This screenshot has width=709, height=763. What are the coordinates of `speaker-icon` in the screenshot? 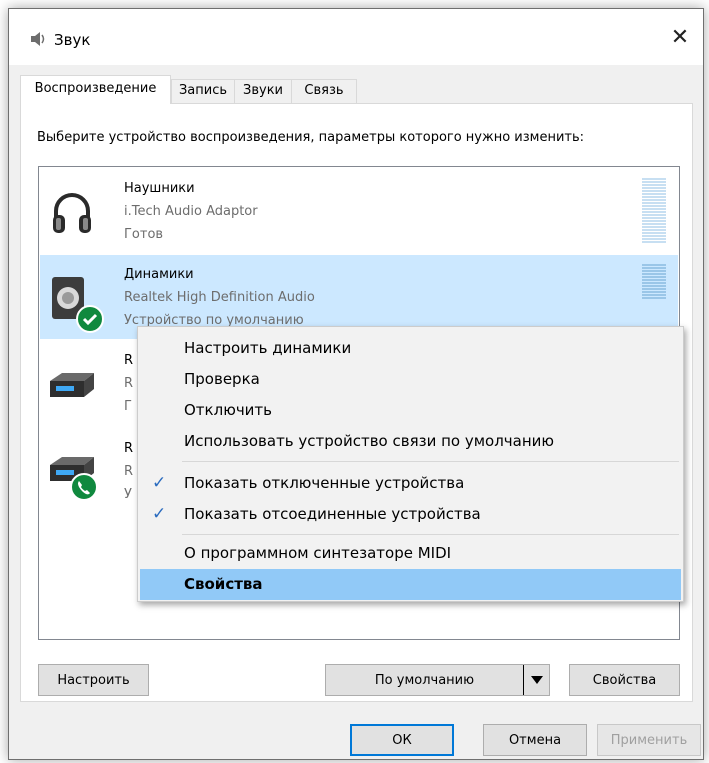 It's located at (38, 39).